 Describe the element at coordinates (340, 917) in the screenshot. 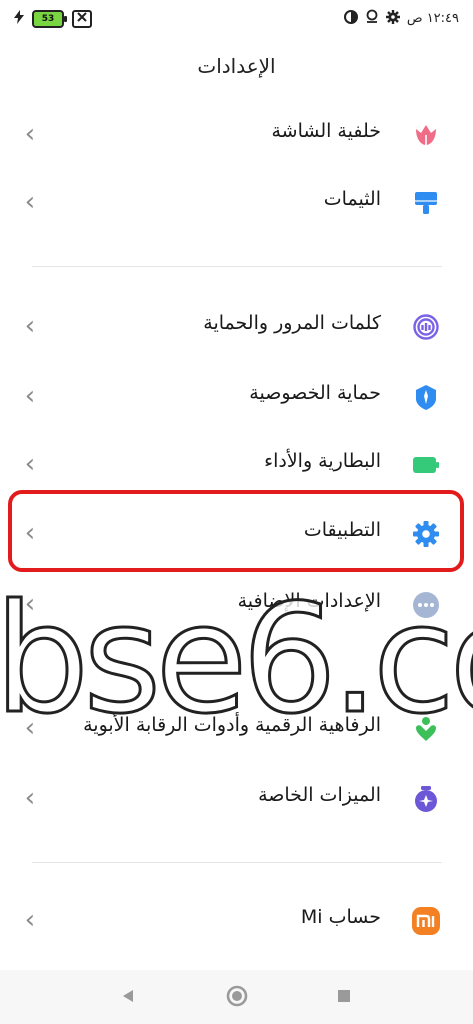

I see `settings-item-label: حساب Mi` at that location.